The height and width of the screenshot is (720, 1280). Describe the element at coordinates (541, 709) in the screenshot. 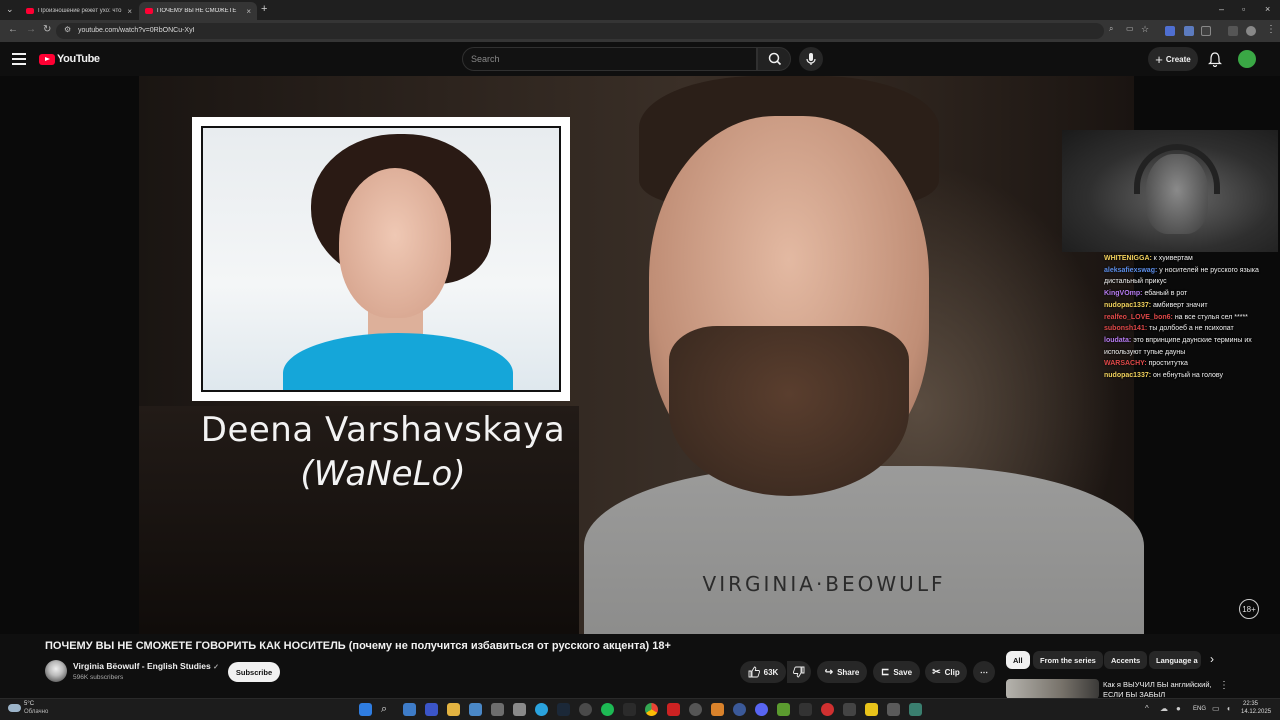

I see `telegram-icon` at that location.